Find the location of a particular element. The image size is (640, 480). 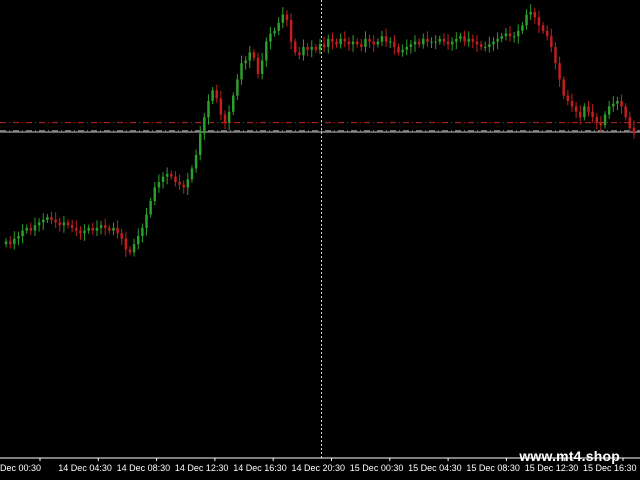

time-axis-label: 14 Dec 12:30 is located at coordinates (202, 468).